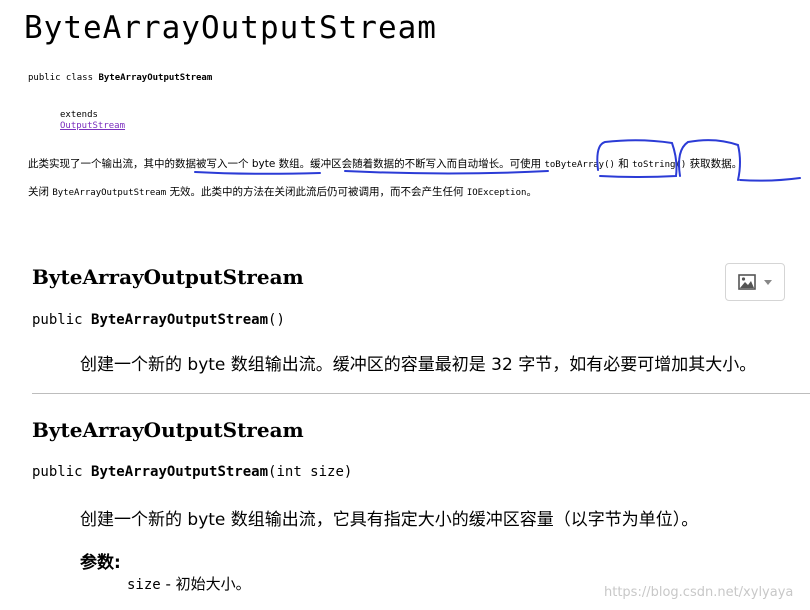 The width and height of the screenshot is (810, 610). I want to click on watermark-url: https://blog.csdn.net/xylyaya, so click(699, 592).